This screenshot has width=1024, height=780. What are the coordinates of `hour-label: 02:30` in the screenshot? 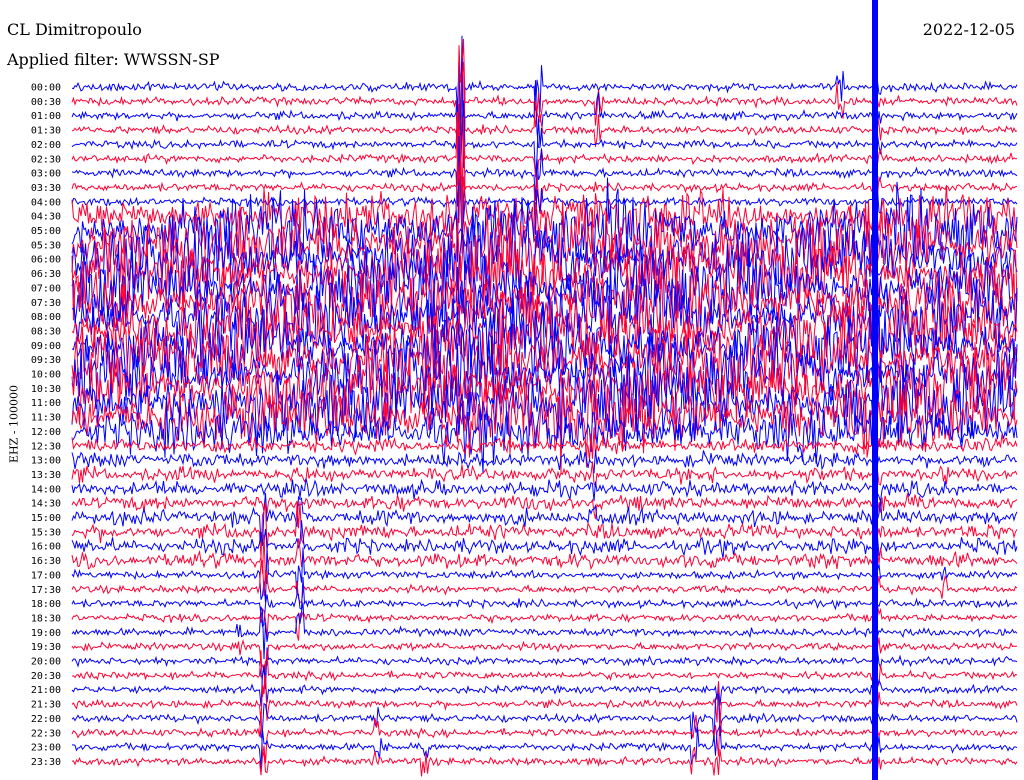 It's located at (46, 159).